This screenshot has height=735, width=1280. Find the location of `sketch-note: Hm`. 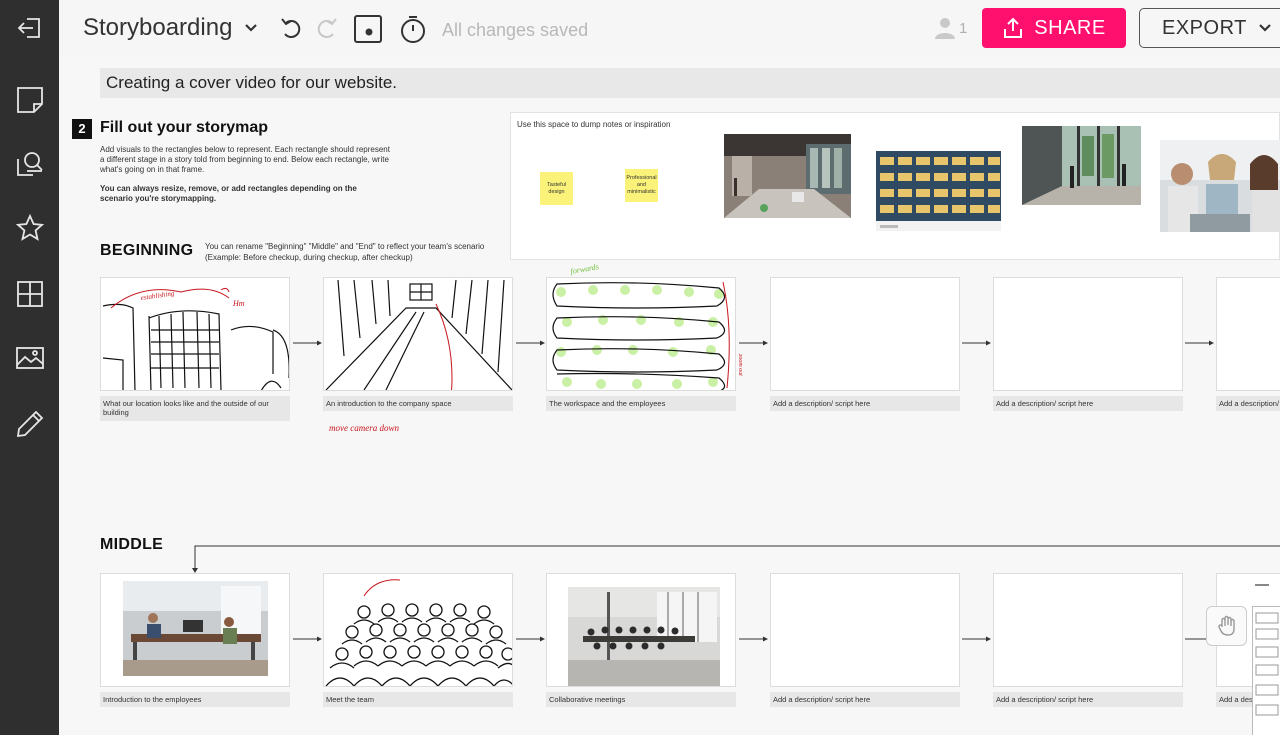

sketch-note: Hm is located at coordinates (238, 303).